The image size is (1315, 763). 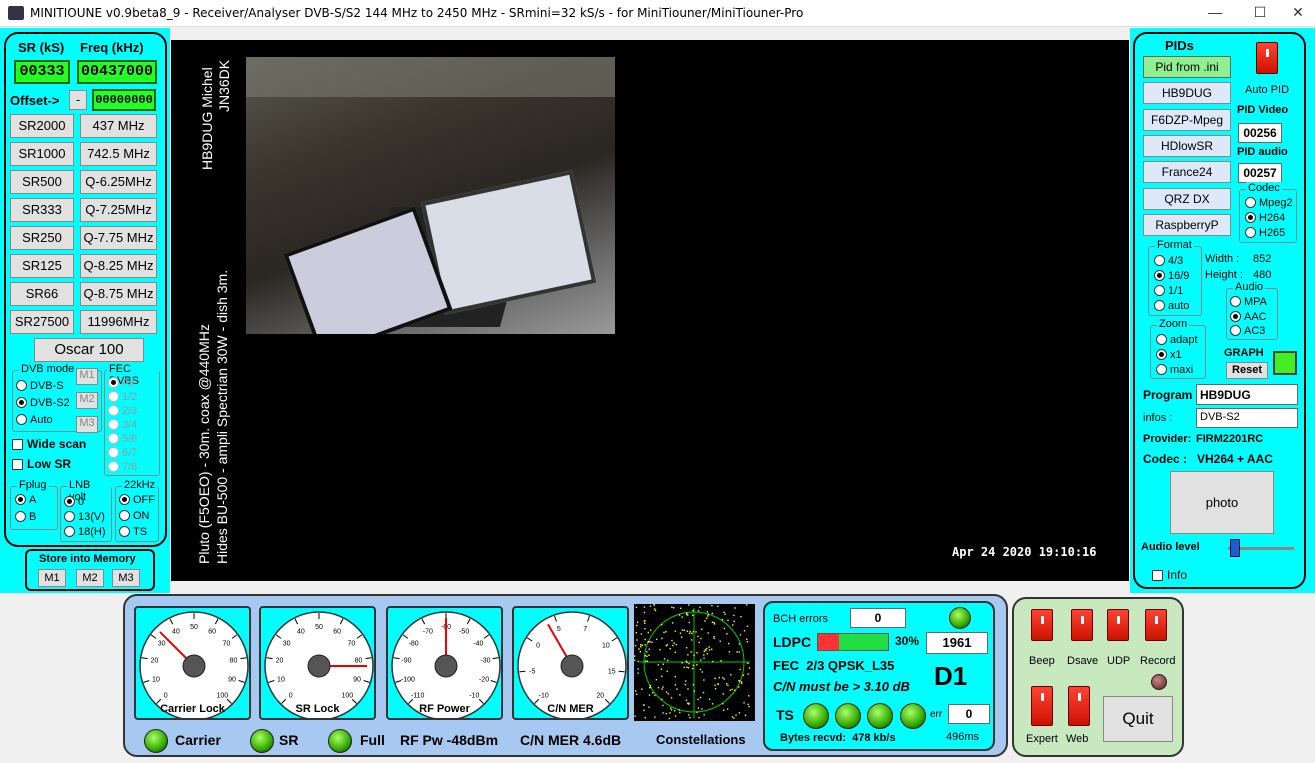 I want to click on program-field: HB9DUG, so click(x=1247, y=394).